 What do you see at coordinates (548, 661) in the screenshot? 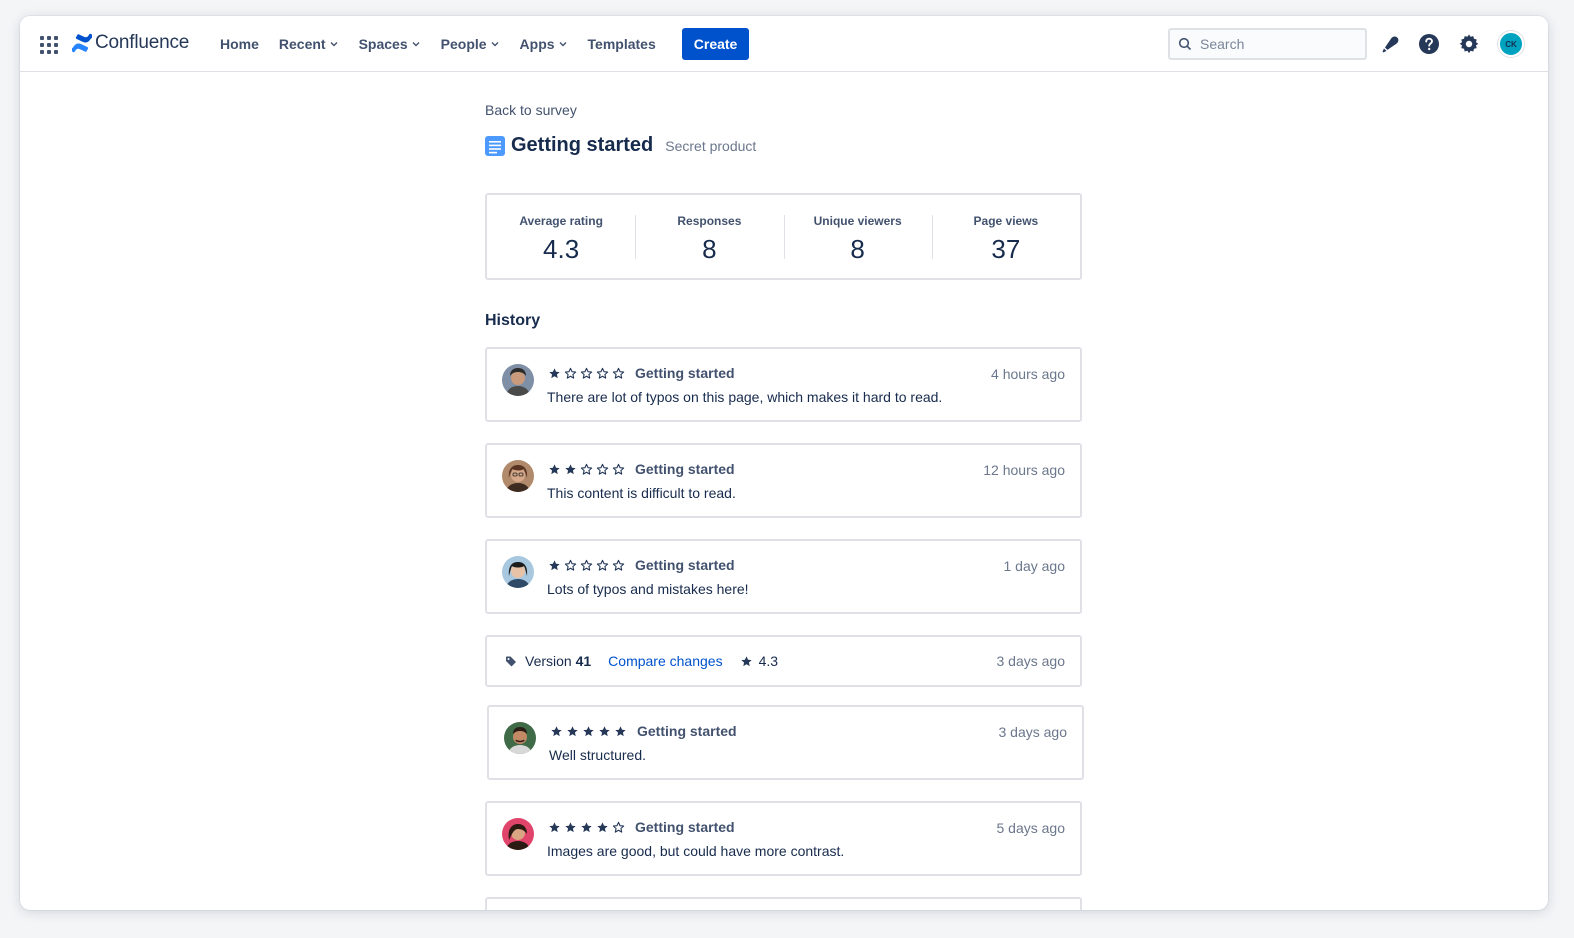
I see `version-text: Version` at bounding box center [548, 661].